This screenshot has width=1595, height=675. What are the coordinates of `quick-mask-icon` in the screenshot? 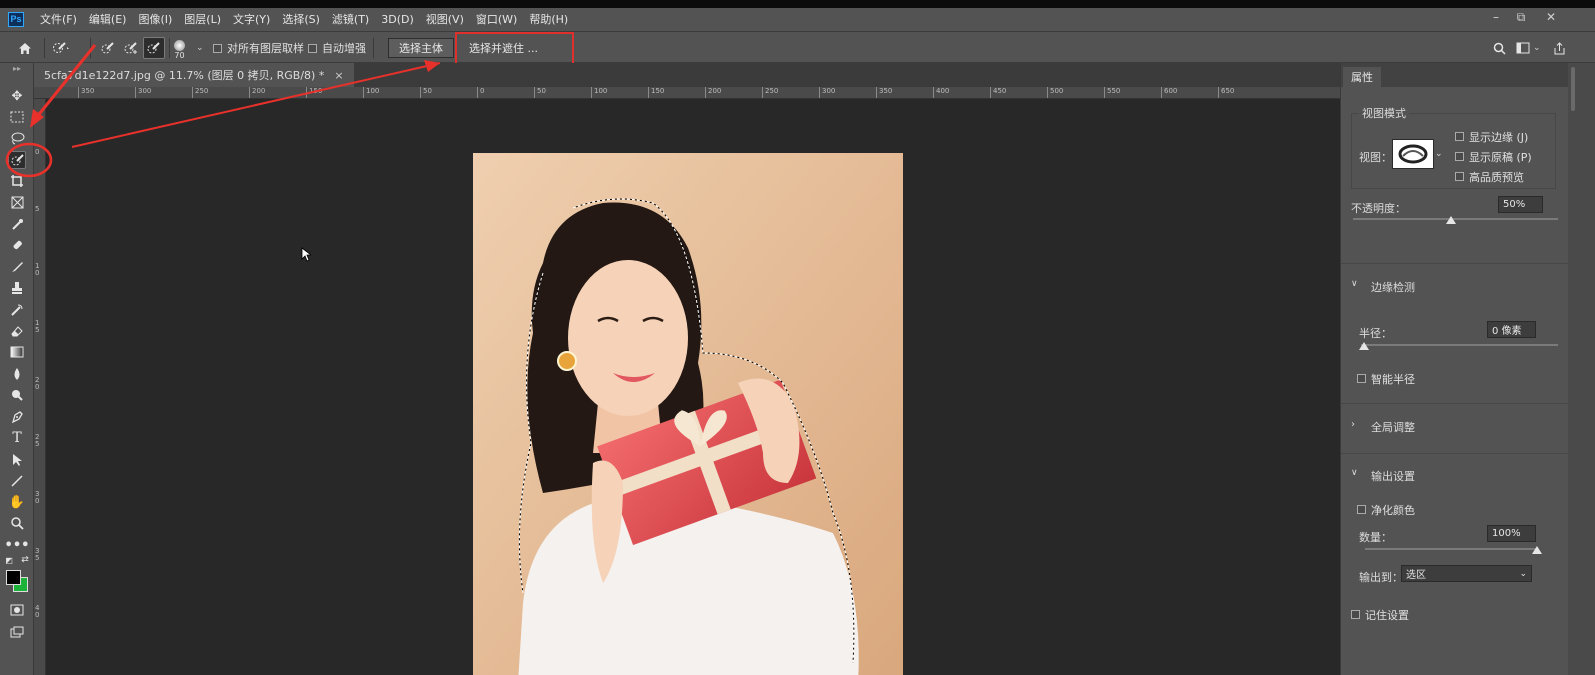 It's located at (17, 610).